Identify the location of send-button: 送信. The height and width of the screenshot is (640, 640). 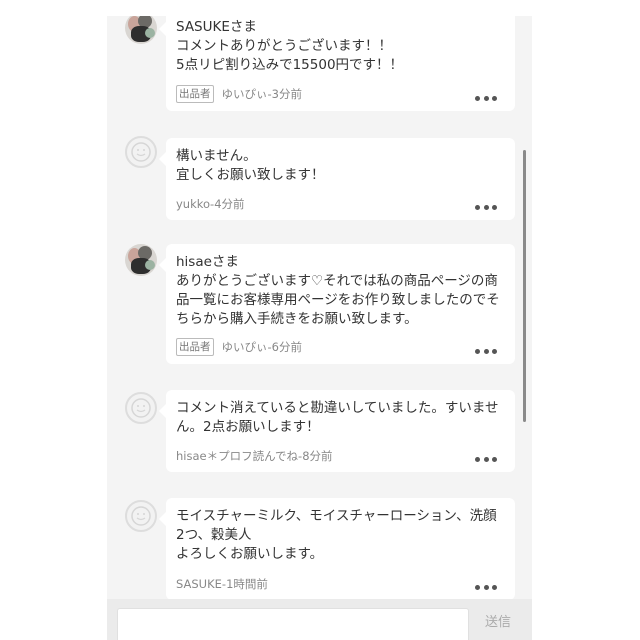
(498, 620).